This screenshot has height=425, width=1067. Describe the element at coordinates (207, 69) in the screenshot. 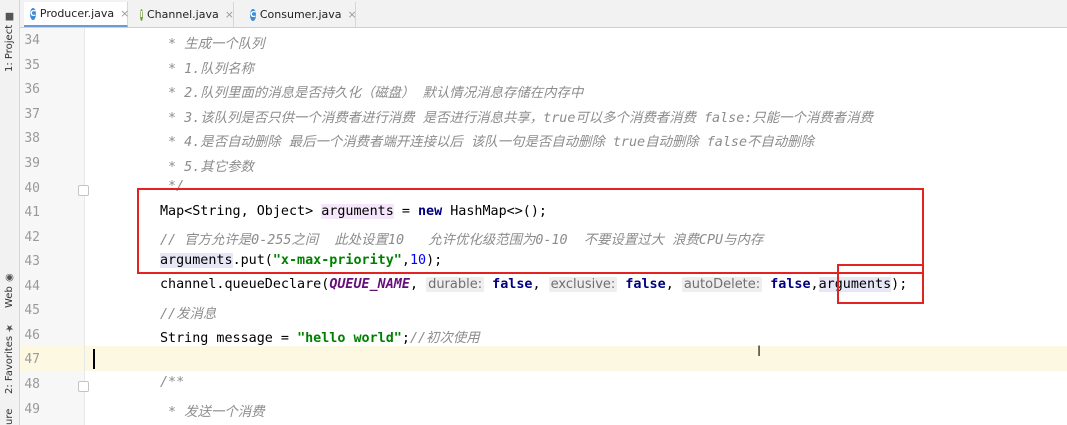

I see `code-line-35: * 1.队列名称` at that location.